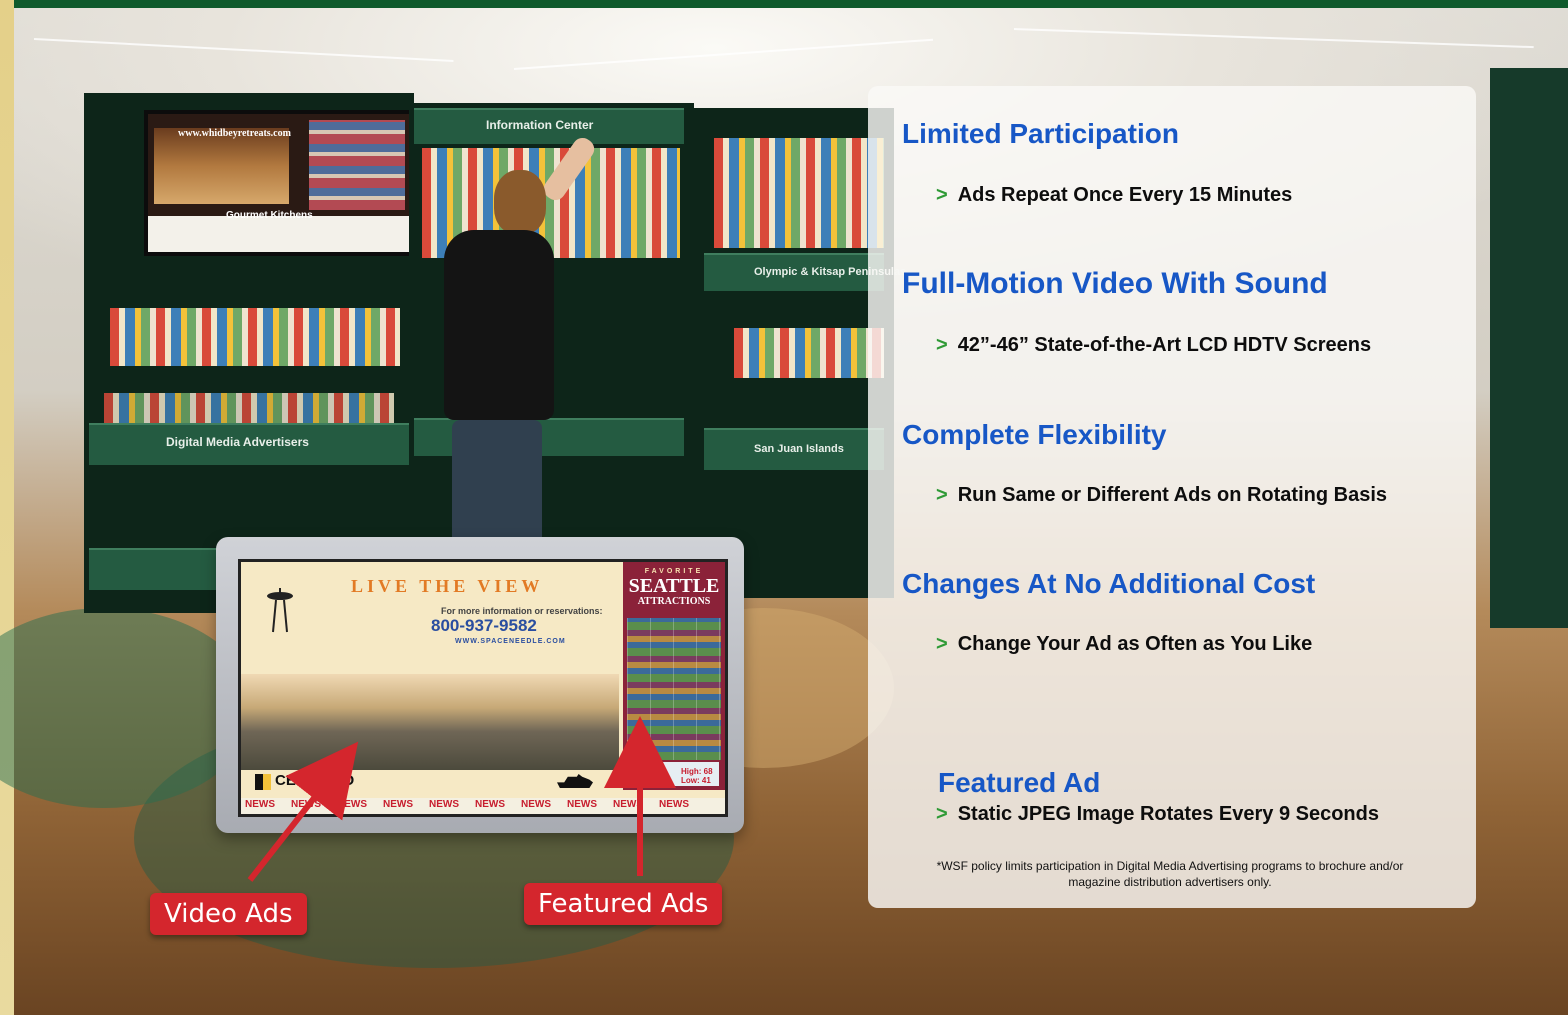 This screenshot has height=1015, width=1568. What do you see at coordinates (1040, 133) in the screenshot?
I see `feature-heading-participation: Limited Participation` at bounding box center [1040, 133].